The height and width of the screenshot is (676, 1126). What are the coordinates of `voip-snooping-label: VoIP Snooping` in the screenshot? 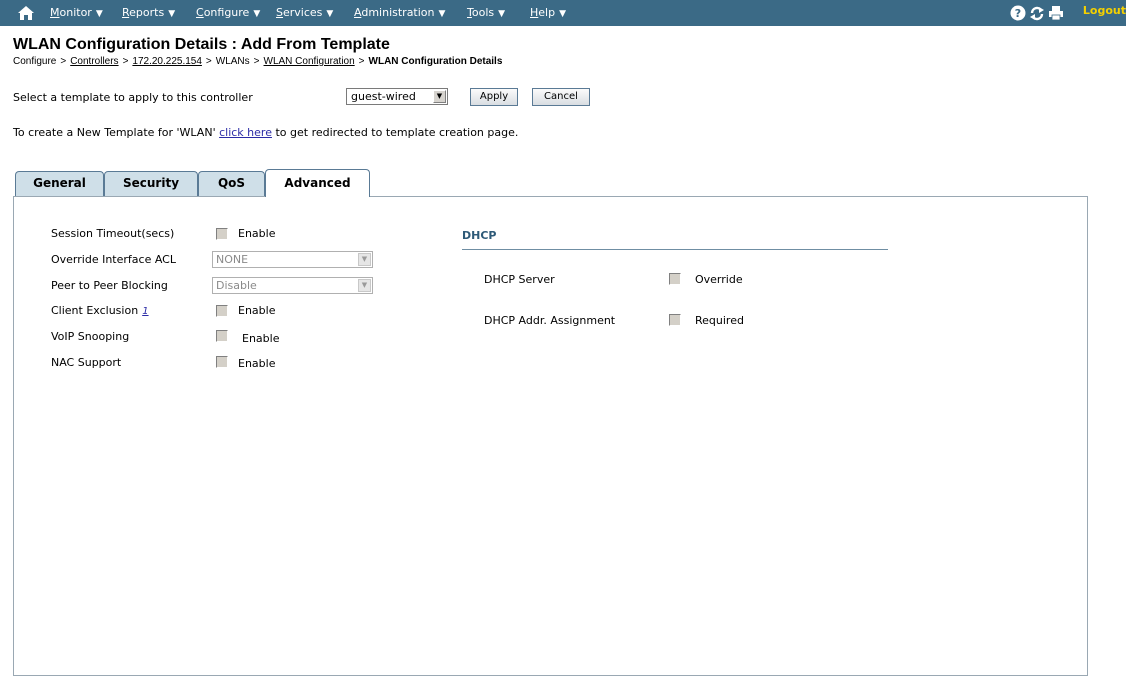 It's located at (90, 336).